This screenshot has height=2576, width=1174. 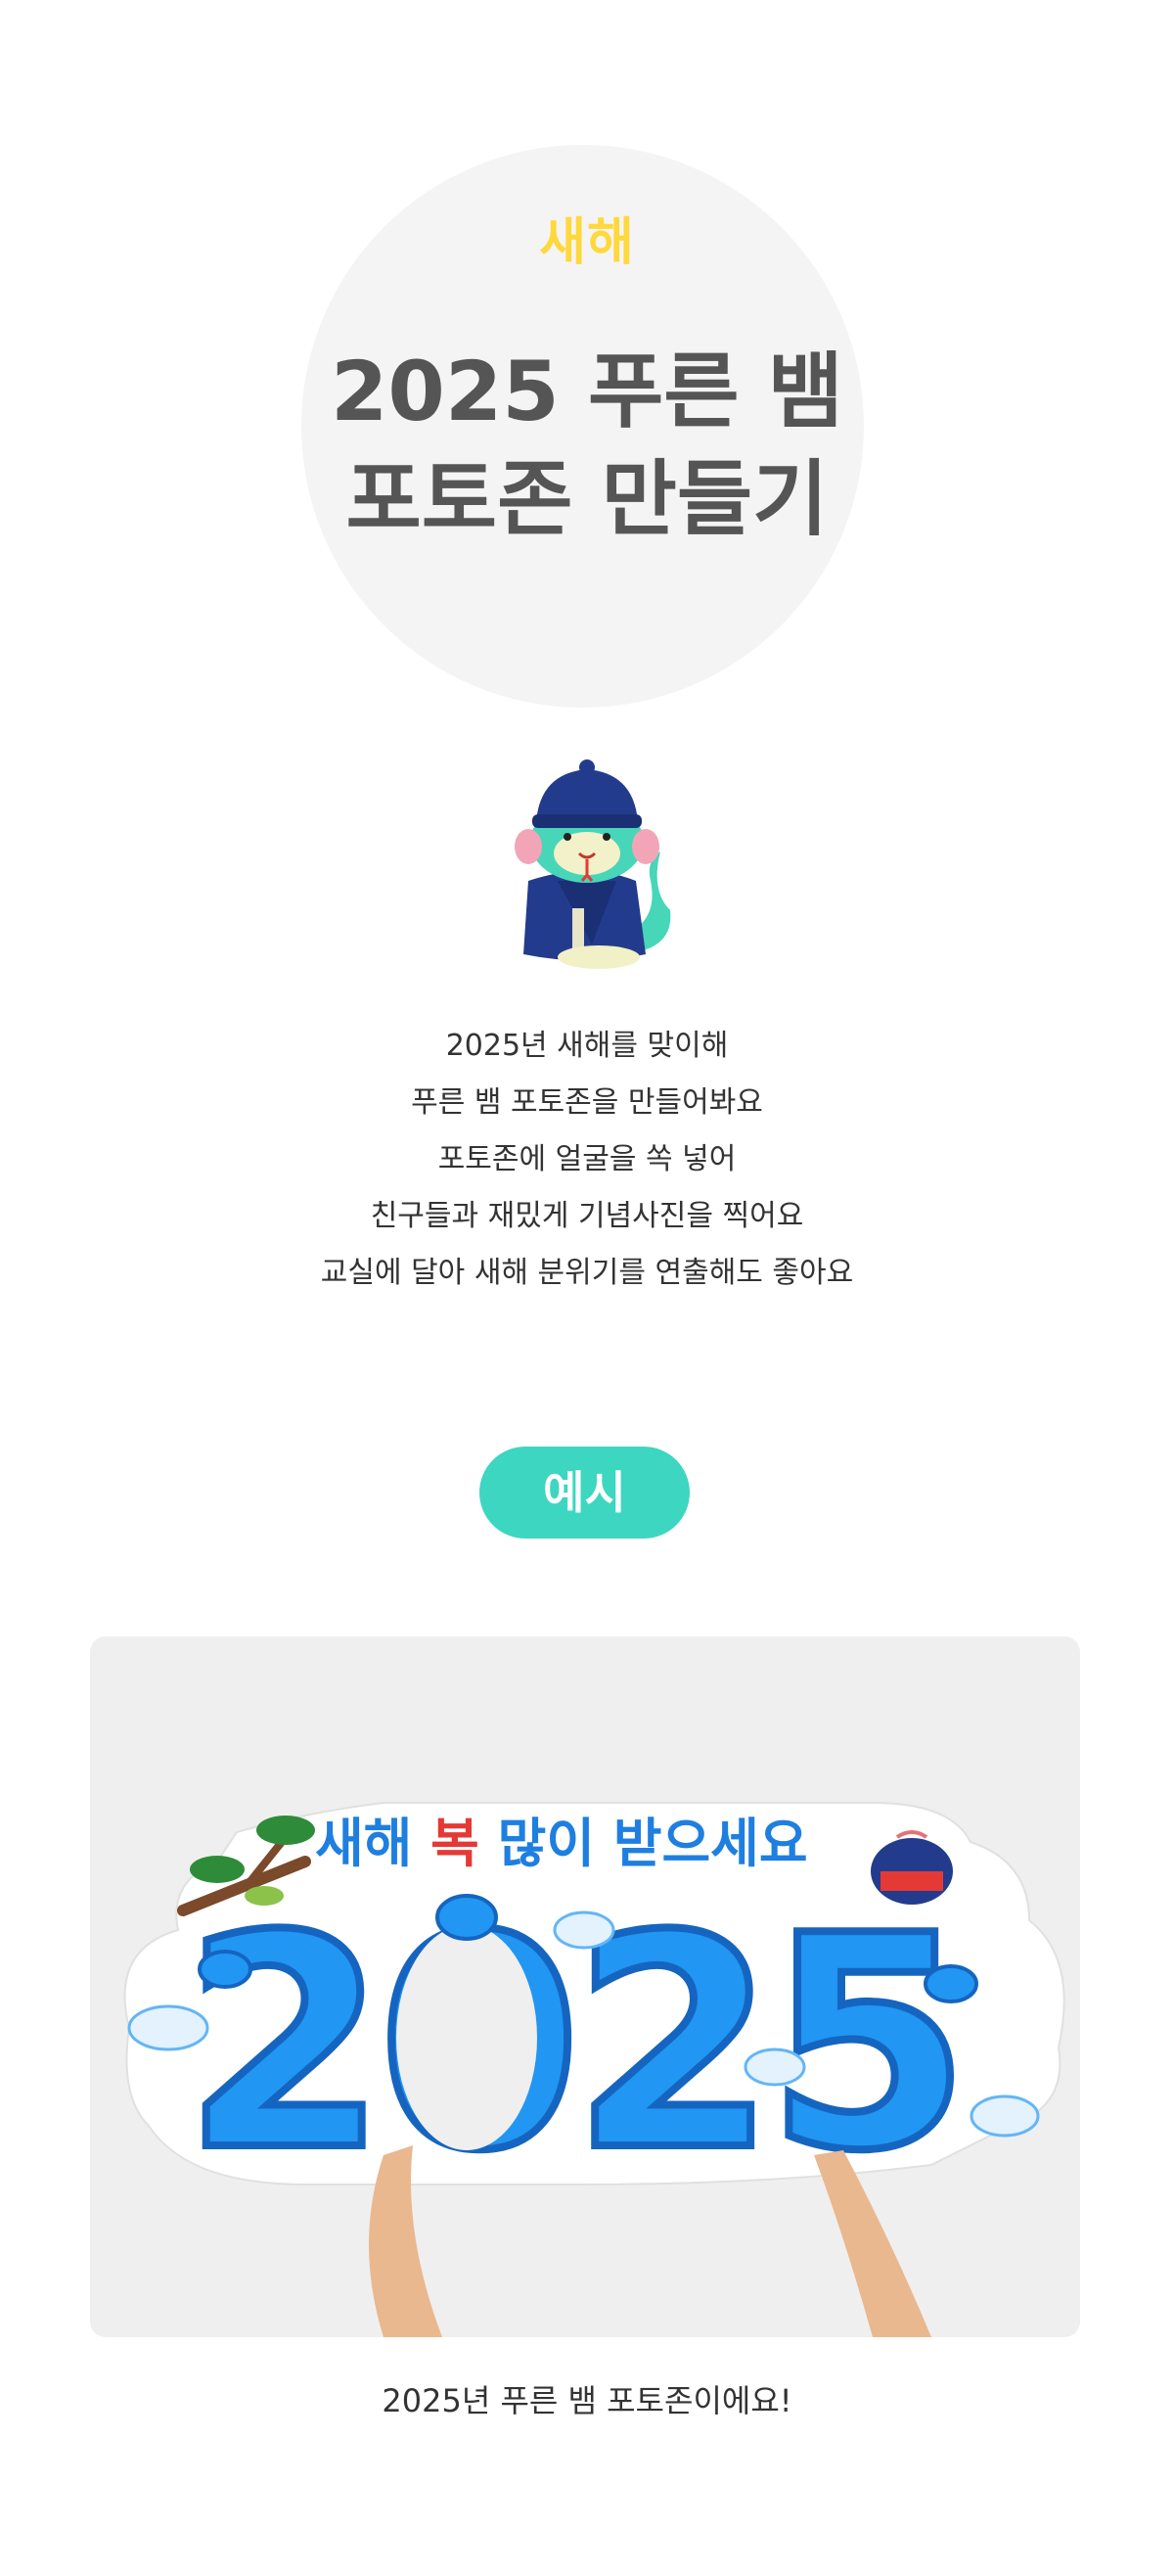 What do you see at coordinates (587, 1216) in the screenshot?
I see `description-line: 친구들과 재밌게 기념사진을 찍어요` at bounding box center [587, 1216].